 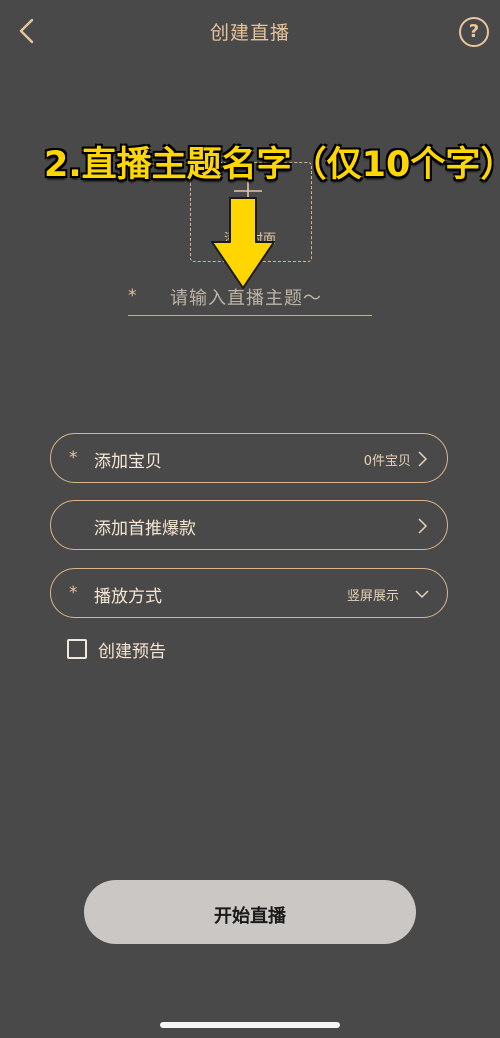 What do you see at coordinates (249, 525) in the screenshot?
I see `add-featured-item-row: 添加首推爆款` at bounding box center [249, 525].